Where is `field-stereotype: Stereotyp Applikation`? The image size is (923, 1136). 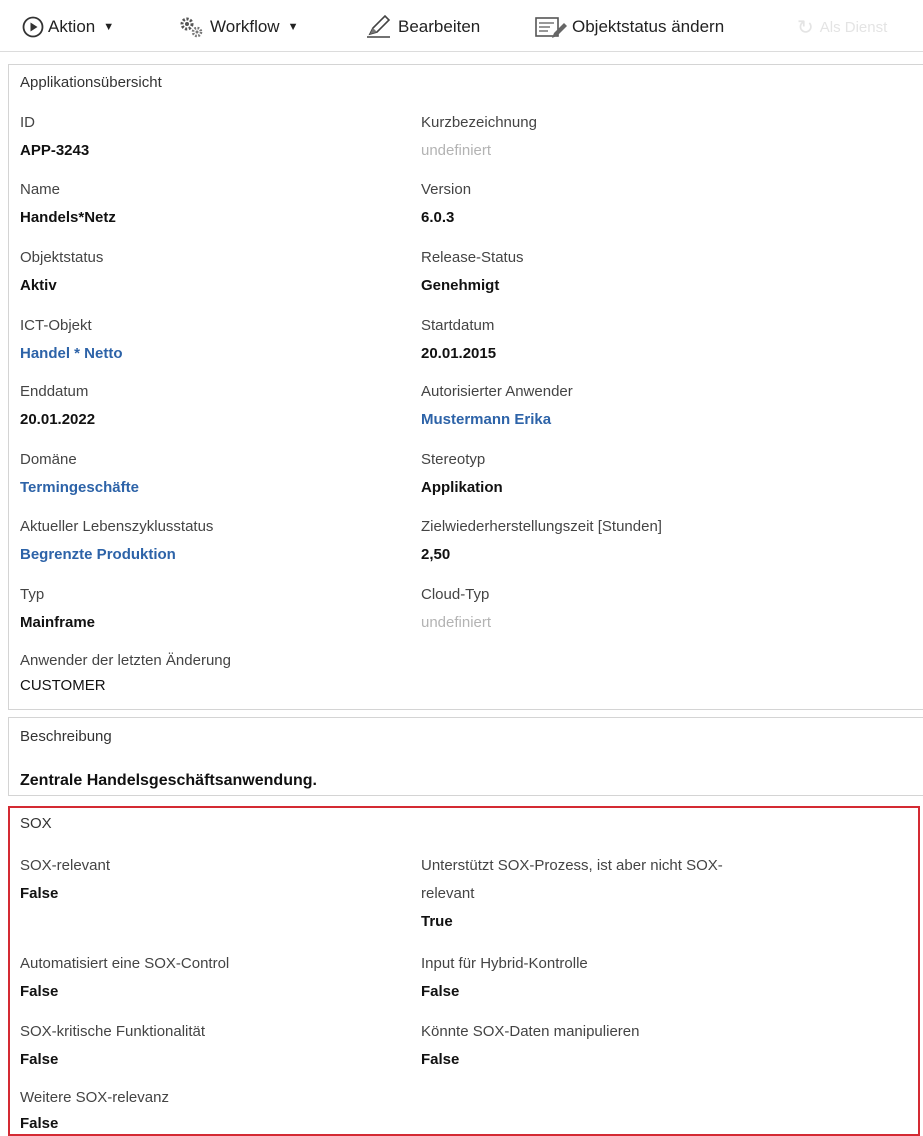 field-stereotype: Stereotyp Applikation is located at coordinates (462, 474).